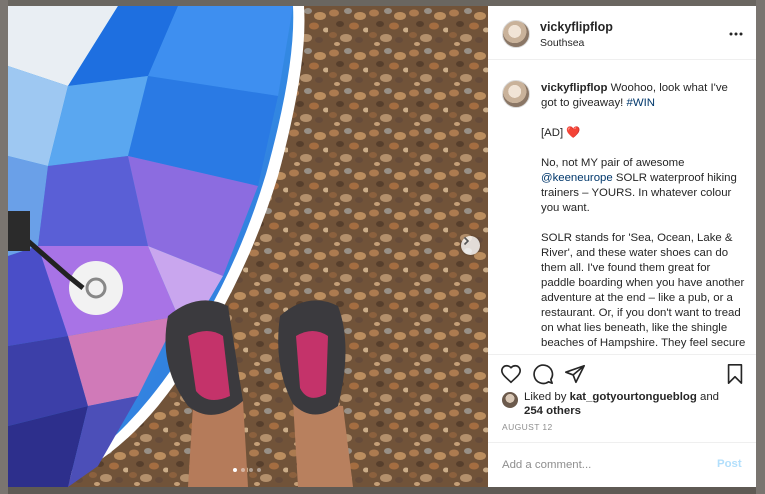  I want to click on post-actions, so click(622, 374).